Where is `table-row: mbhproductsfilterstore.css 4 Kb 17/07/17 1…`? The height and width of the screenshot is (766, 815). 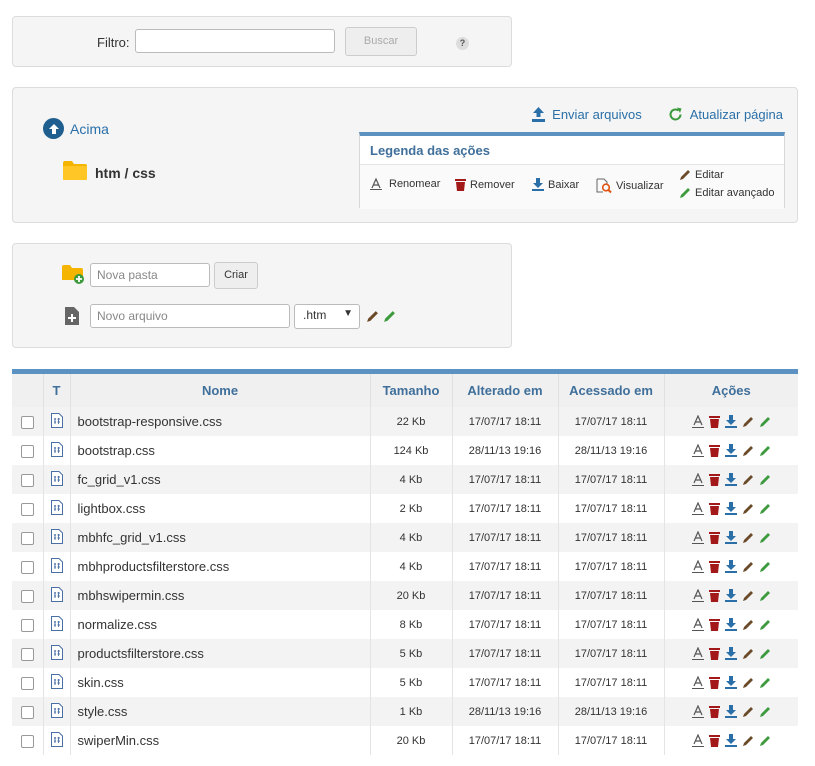
table-row: mbhproductsfilterstore.css 4 Kb 17/07/17 1… is located at coordinates (405, 566).